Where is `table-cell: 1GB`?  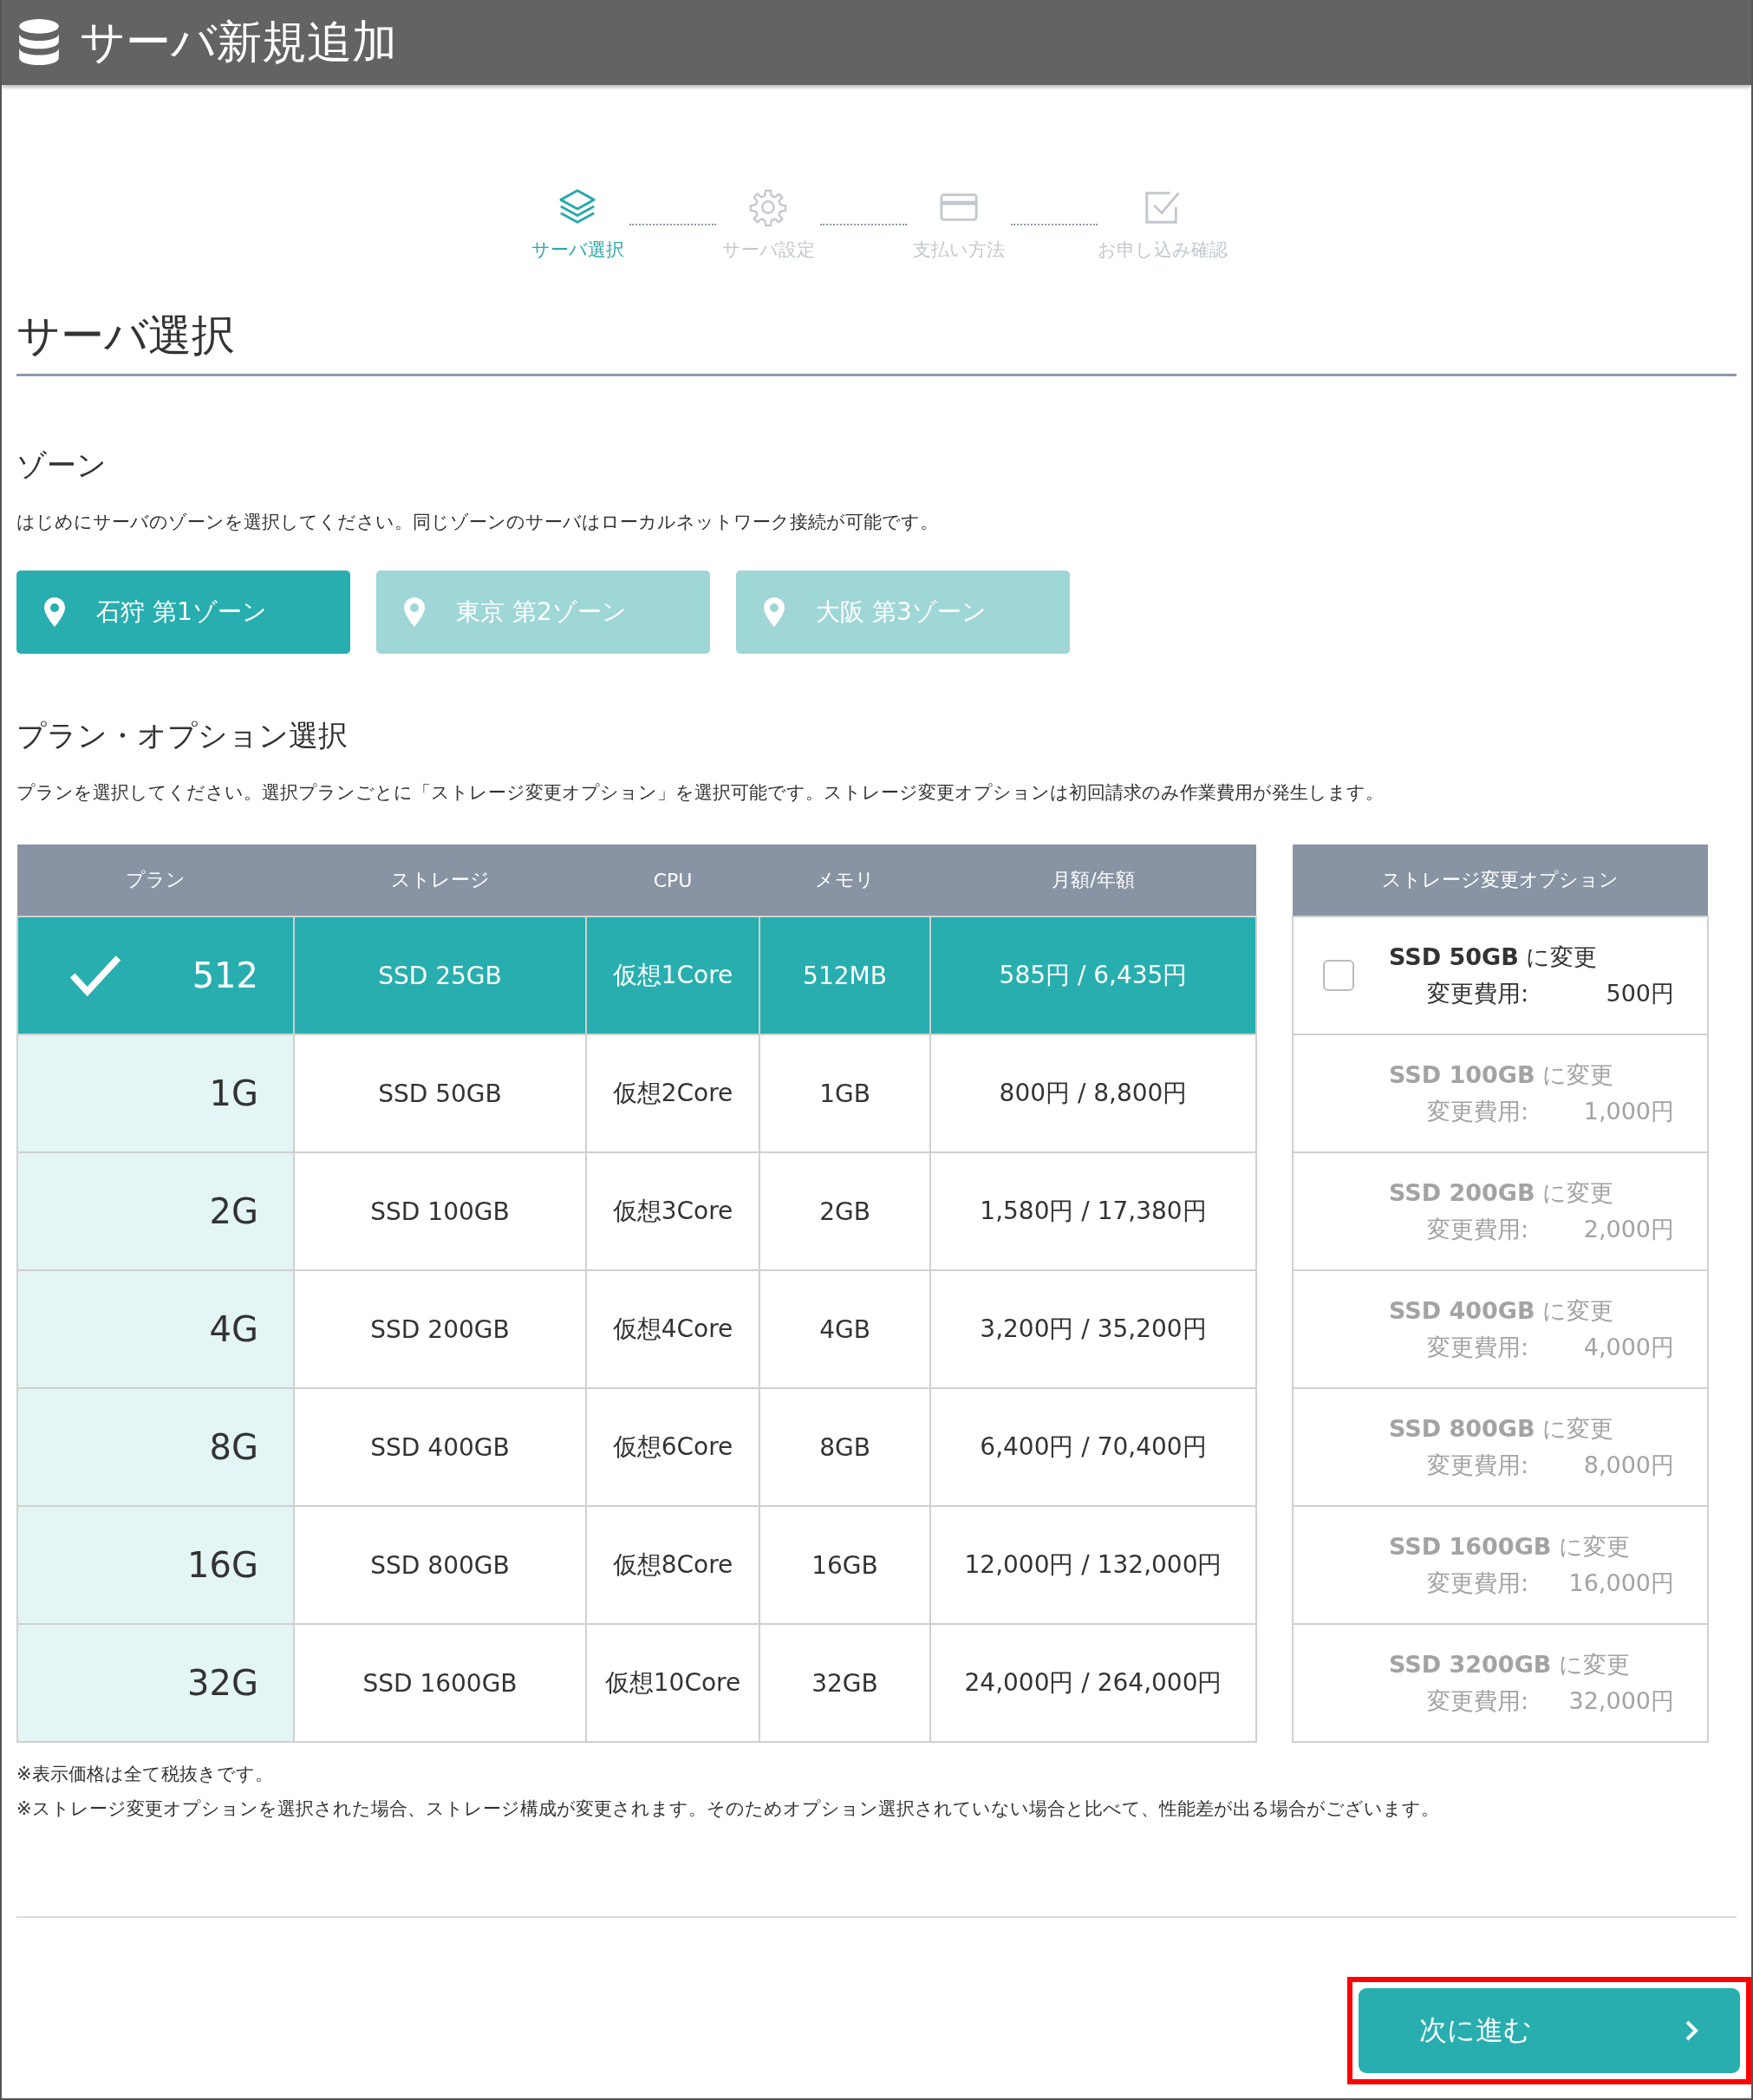 table-cell: 1GB is located at coordinates (845, 1093).